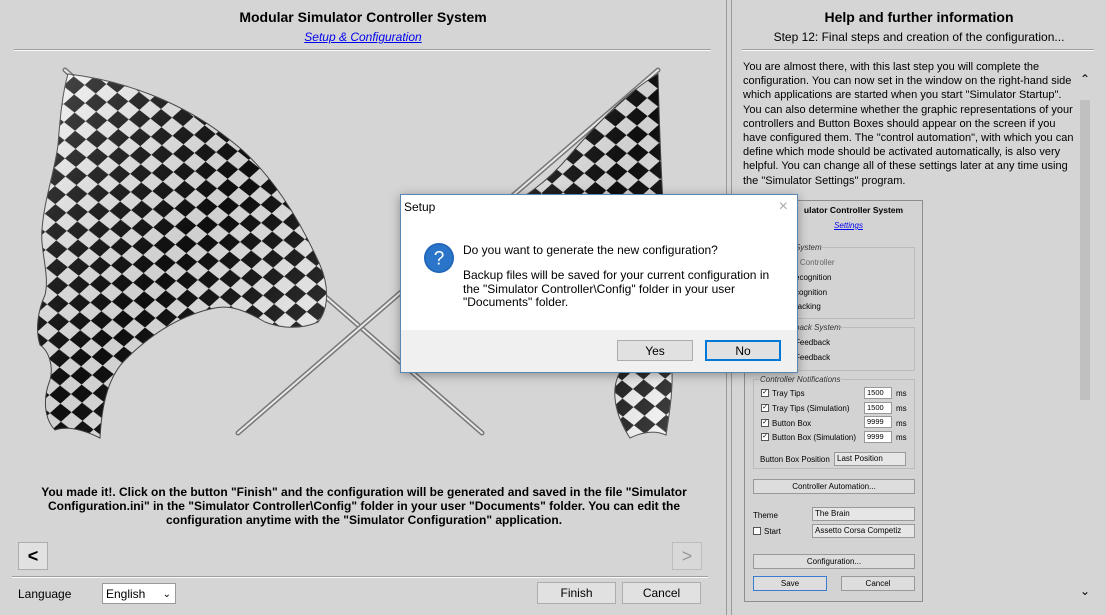 This screenshot has height=615, width=1106. I want to click on preview-item: ecognition, so click(813, 277).